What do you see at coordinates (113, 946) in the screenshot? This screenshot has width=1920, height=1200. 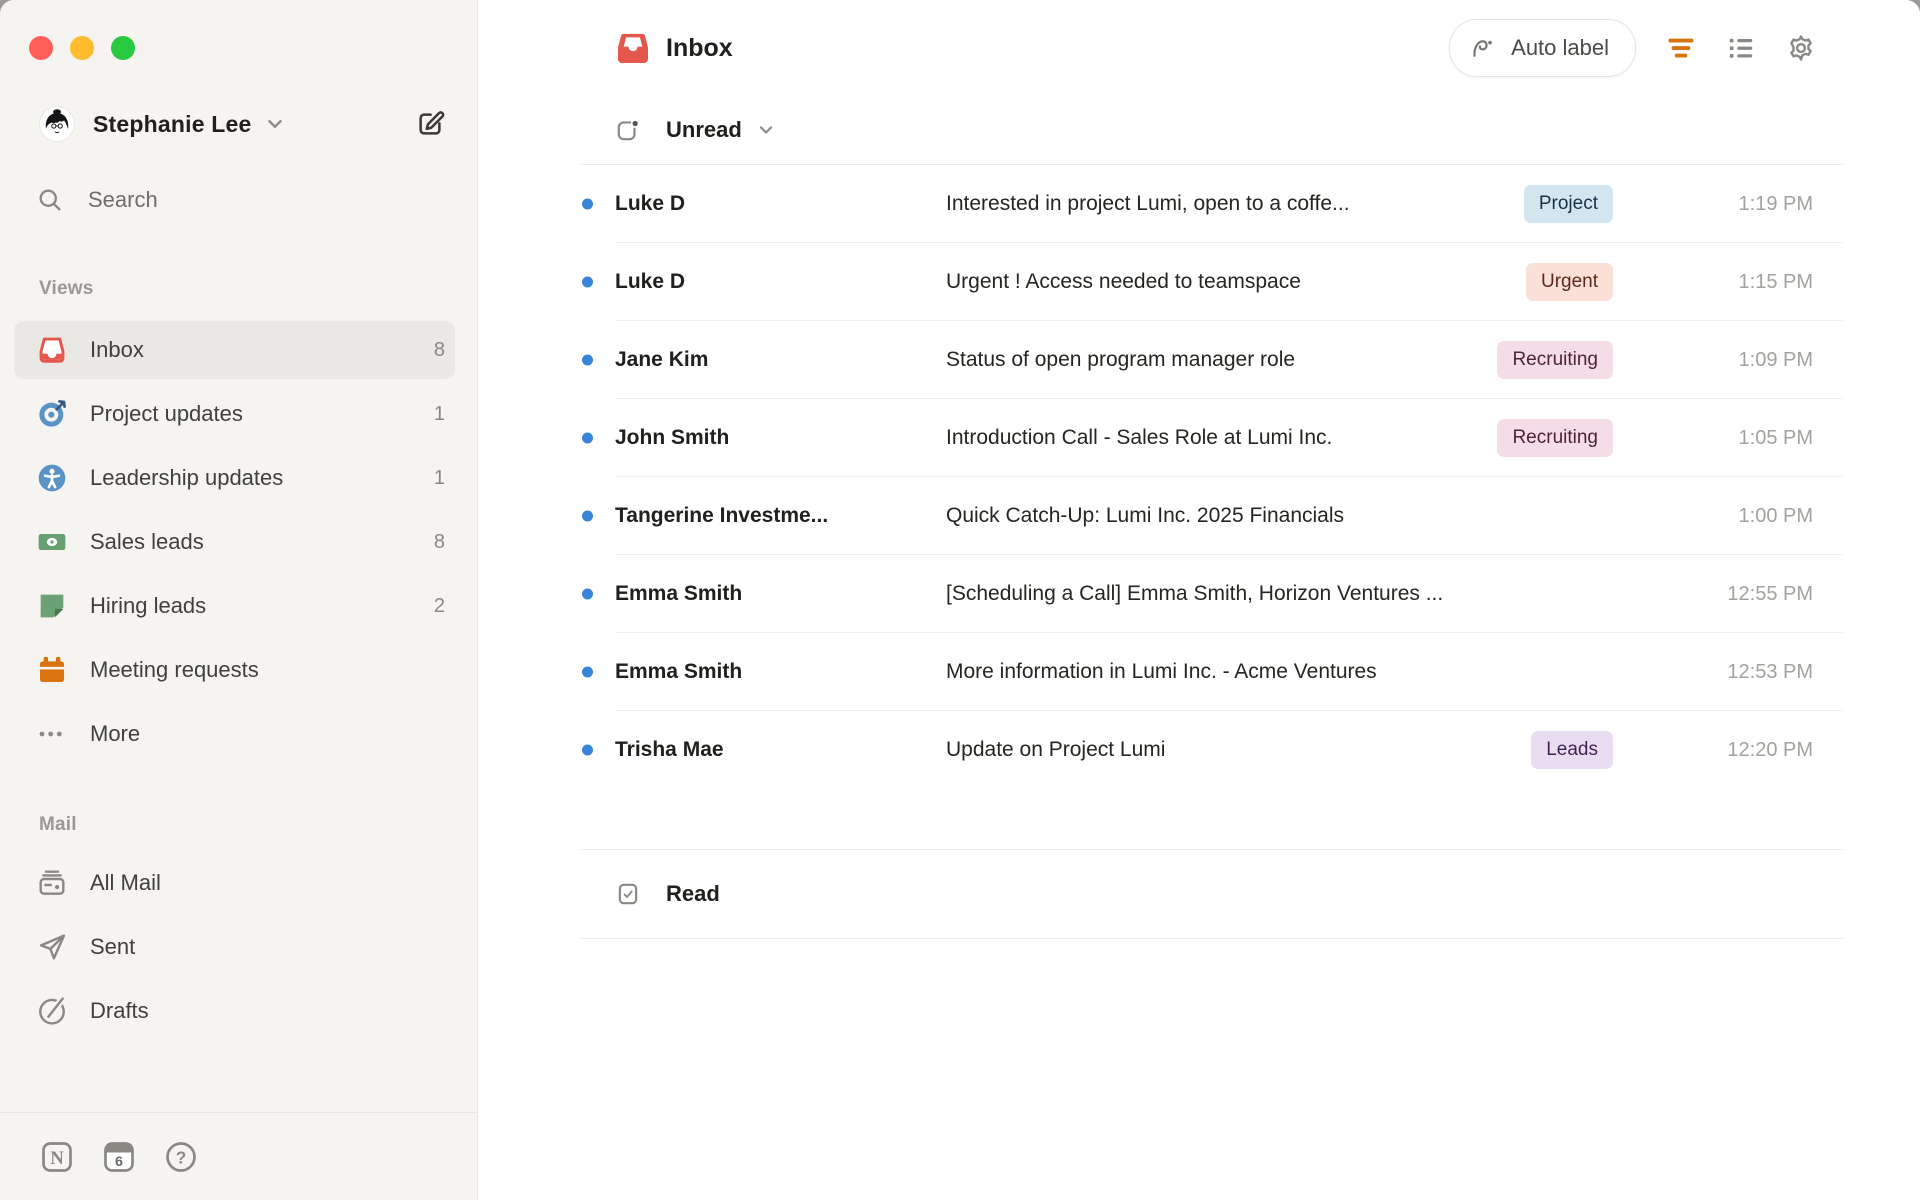 I see `sidebar-item-label: Sent` at bounding box center [113, 946].